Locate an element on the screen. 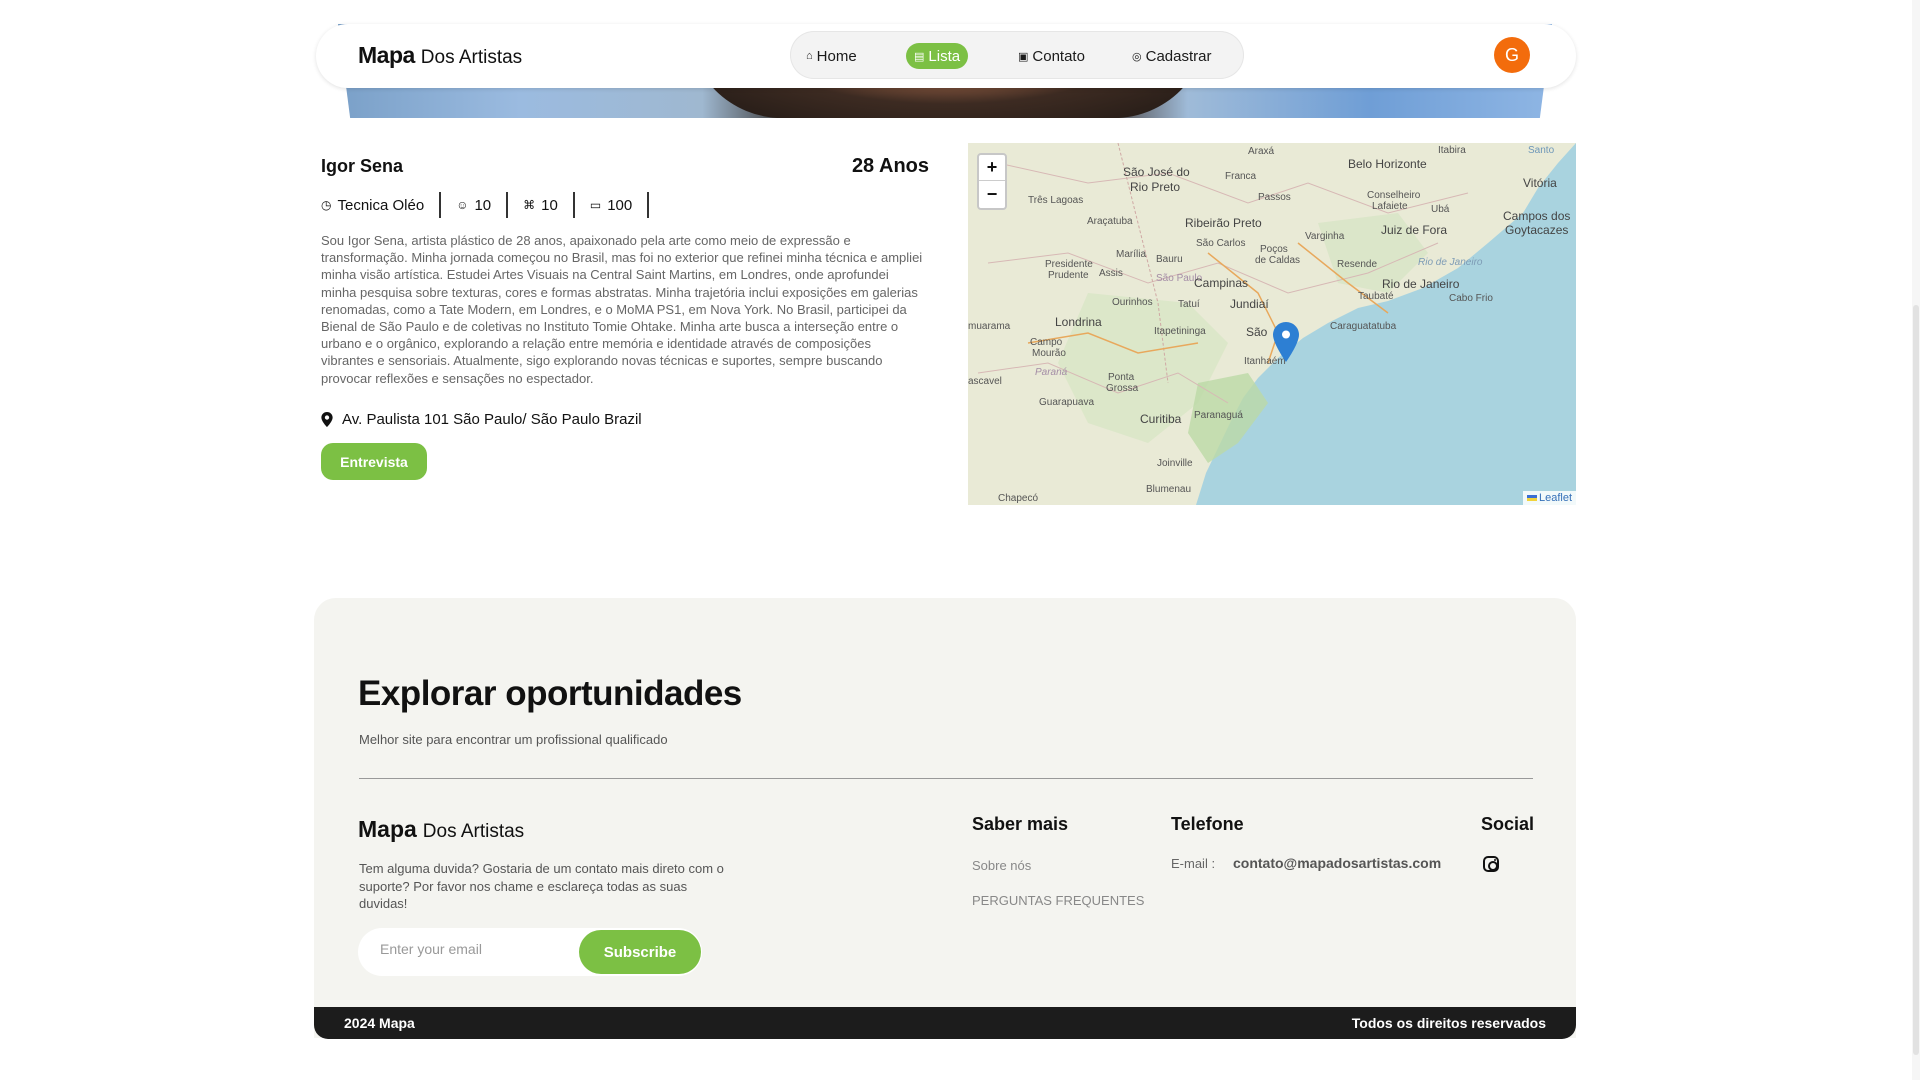 The image size is (1920, 1080). subscribe-button: Subscribe is located at coordinates (640, 952).